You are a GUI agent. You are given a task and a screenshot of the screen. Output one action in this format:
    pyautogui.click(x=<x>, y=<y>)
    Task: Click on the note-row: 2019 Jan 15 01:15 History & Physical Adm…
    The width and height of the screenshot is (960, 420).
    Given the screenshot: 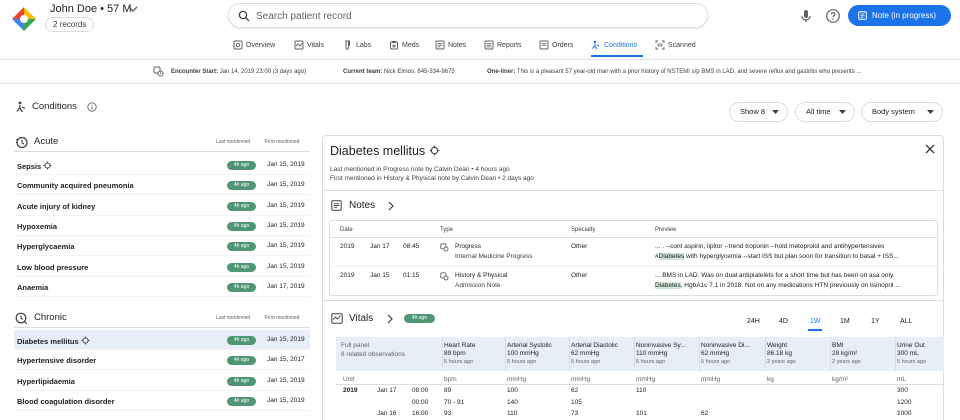 What is the action you would take?
    pyautogui.click(x=633, y=281)
    